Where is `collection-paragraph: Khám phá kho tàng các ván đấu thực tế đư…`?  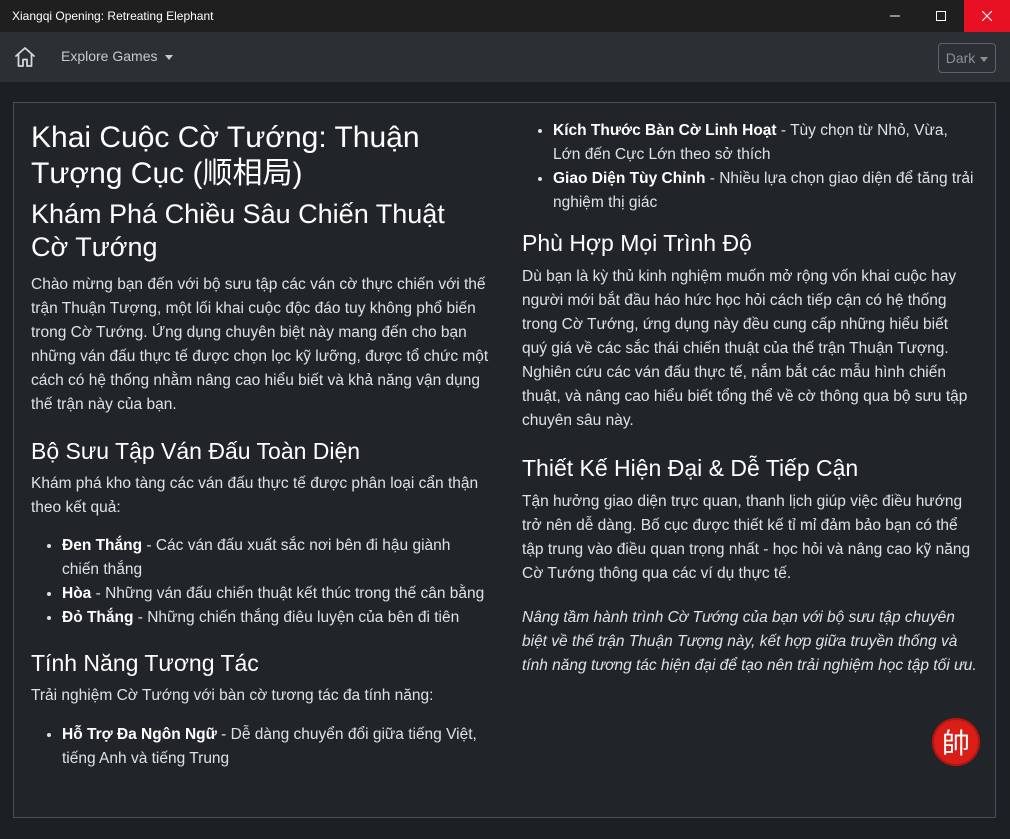
collection-paragraph: Khám phá kho tàng các ván đấu thực tế đư… is located at coordinates (255, 495).